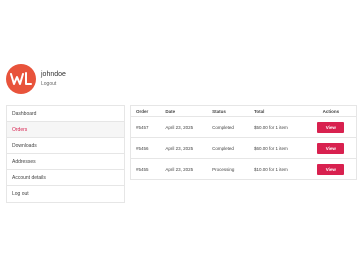 This screenshot has width=362, height=268. Describe the element at coordinates (146, 169) in the screenshot. I see `order-number: #5455` at that location.